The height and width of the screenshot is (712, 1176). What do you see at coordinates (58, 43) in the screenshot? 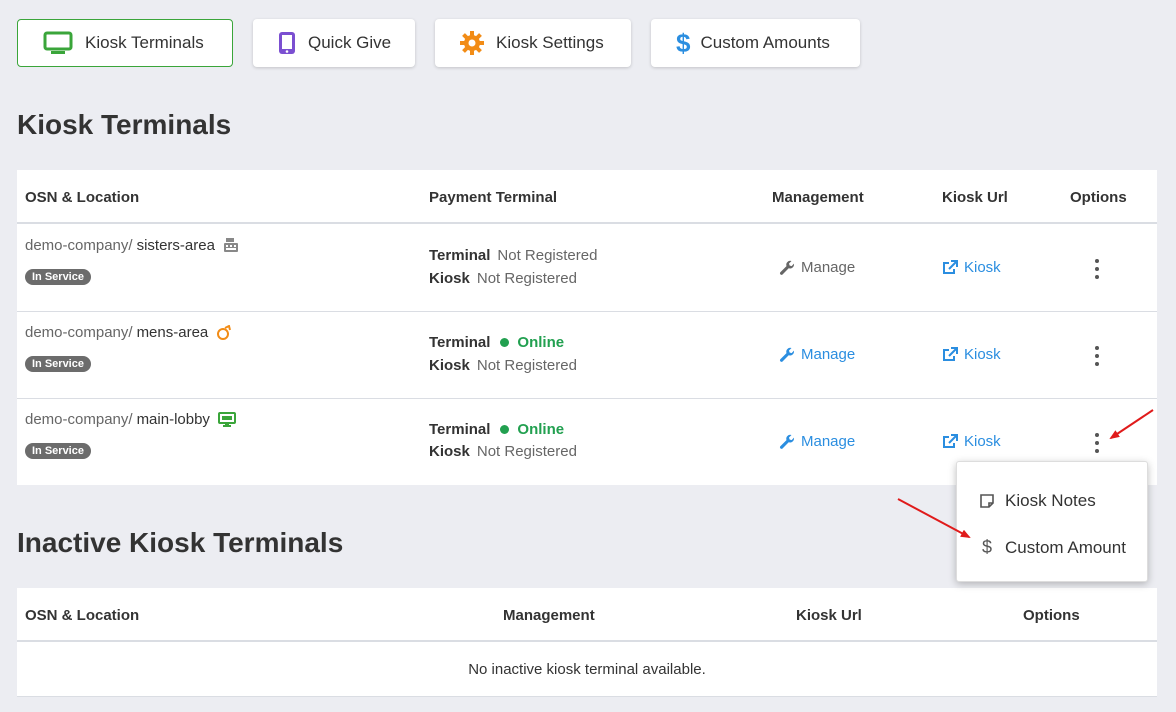
I see `monitor-icon` at bounding box center [58, 43].